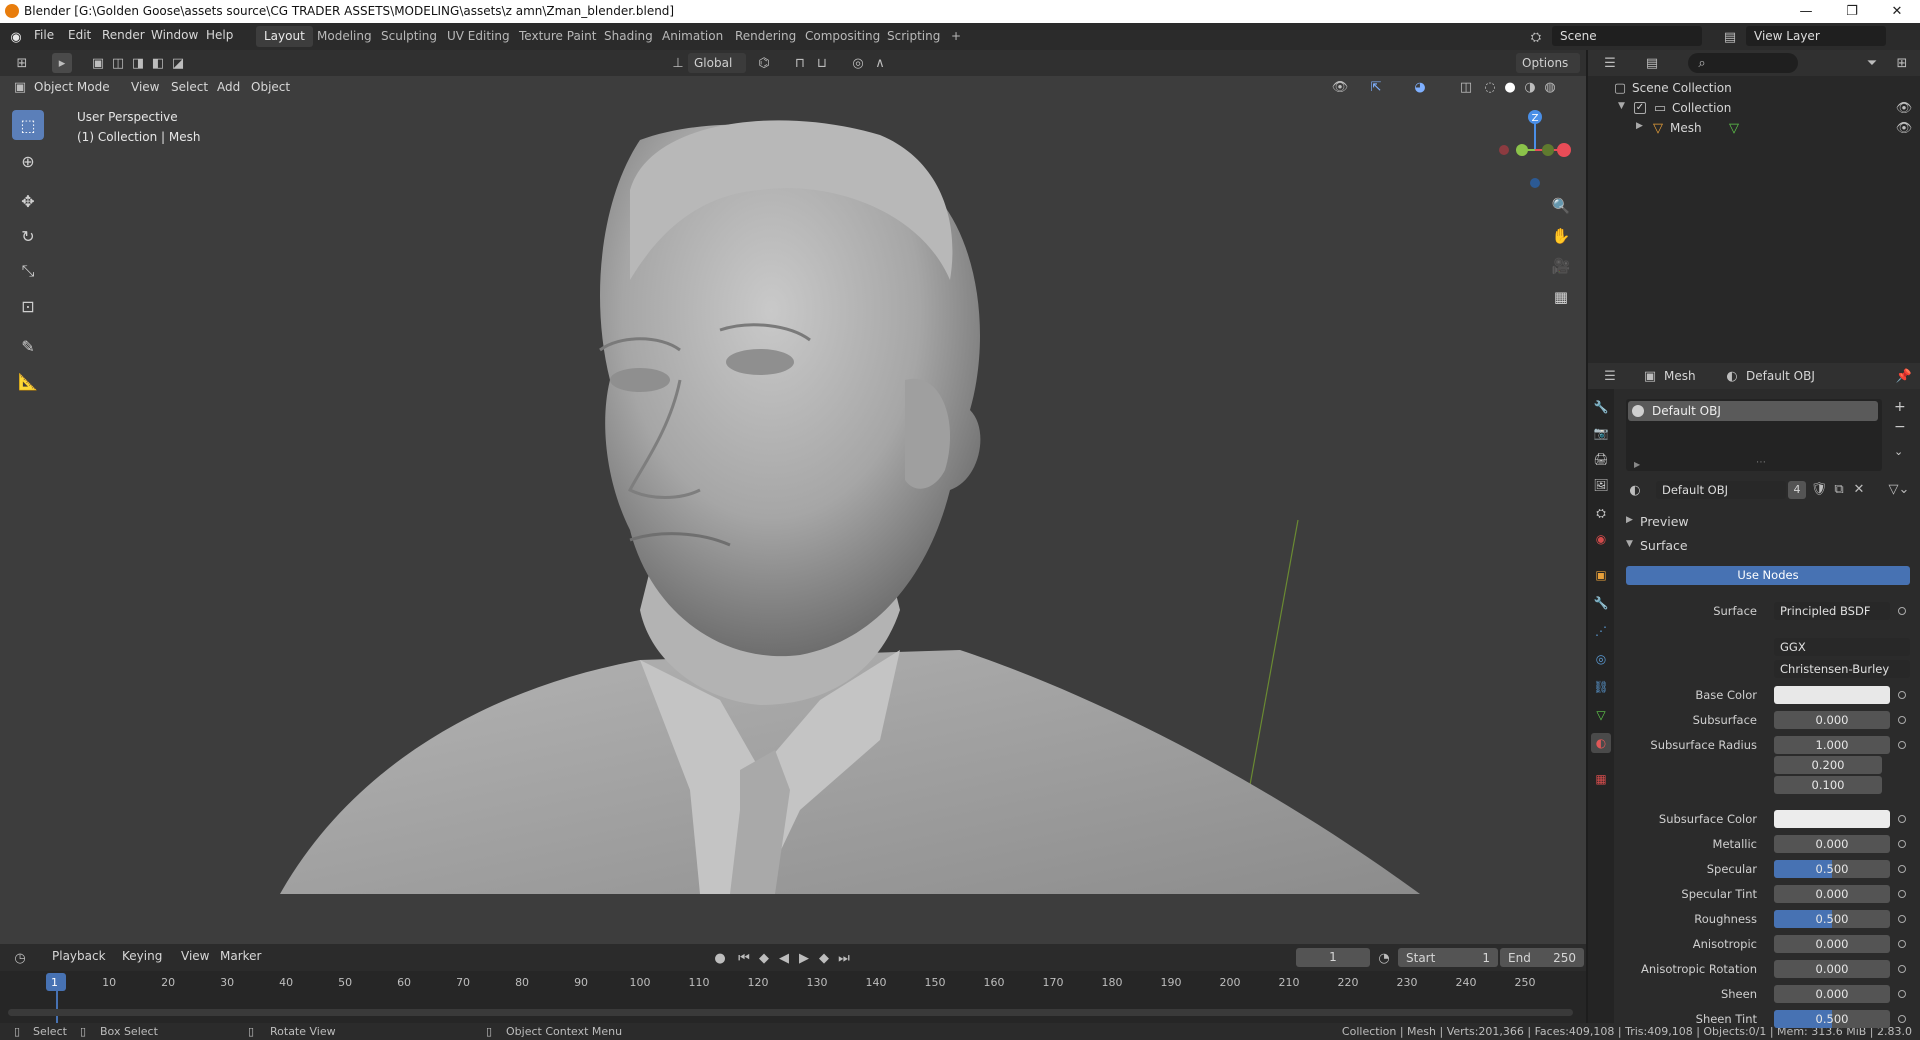 This screenshot has height=1040, width=1920. I want to click on view-layer-tab-icon: 🖼, so click(1601, 485).